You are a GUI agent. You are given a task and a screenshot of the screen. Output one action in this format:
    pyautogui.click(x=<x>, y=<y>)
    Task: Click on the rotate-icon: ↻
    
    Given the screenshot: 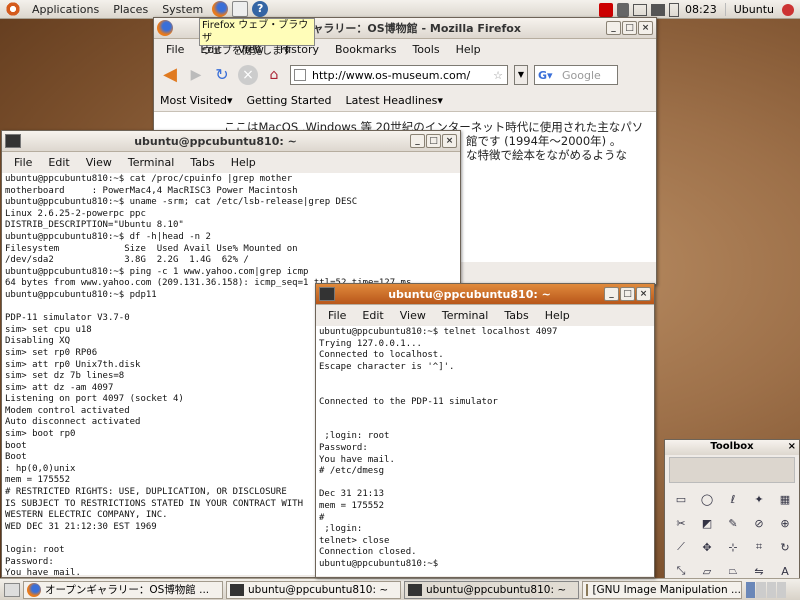 What is the action you would take?
    pyautogui.click(x=785, y=547)
    